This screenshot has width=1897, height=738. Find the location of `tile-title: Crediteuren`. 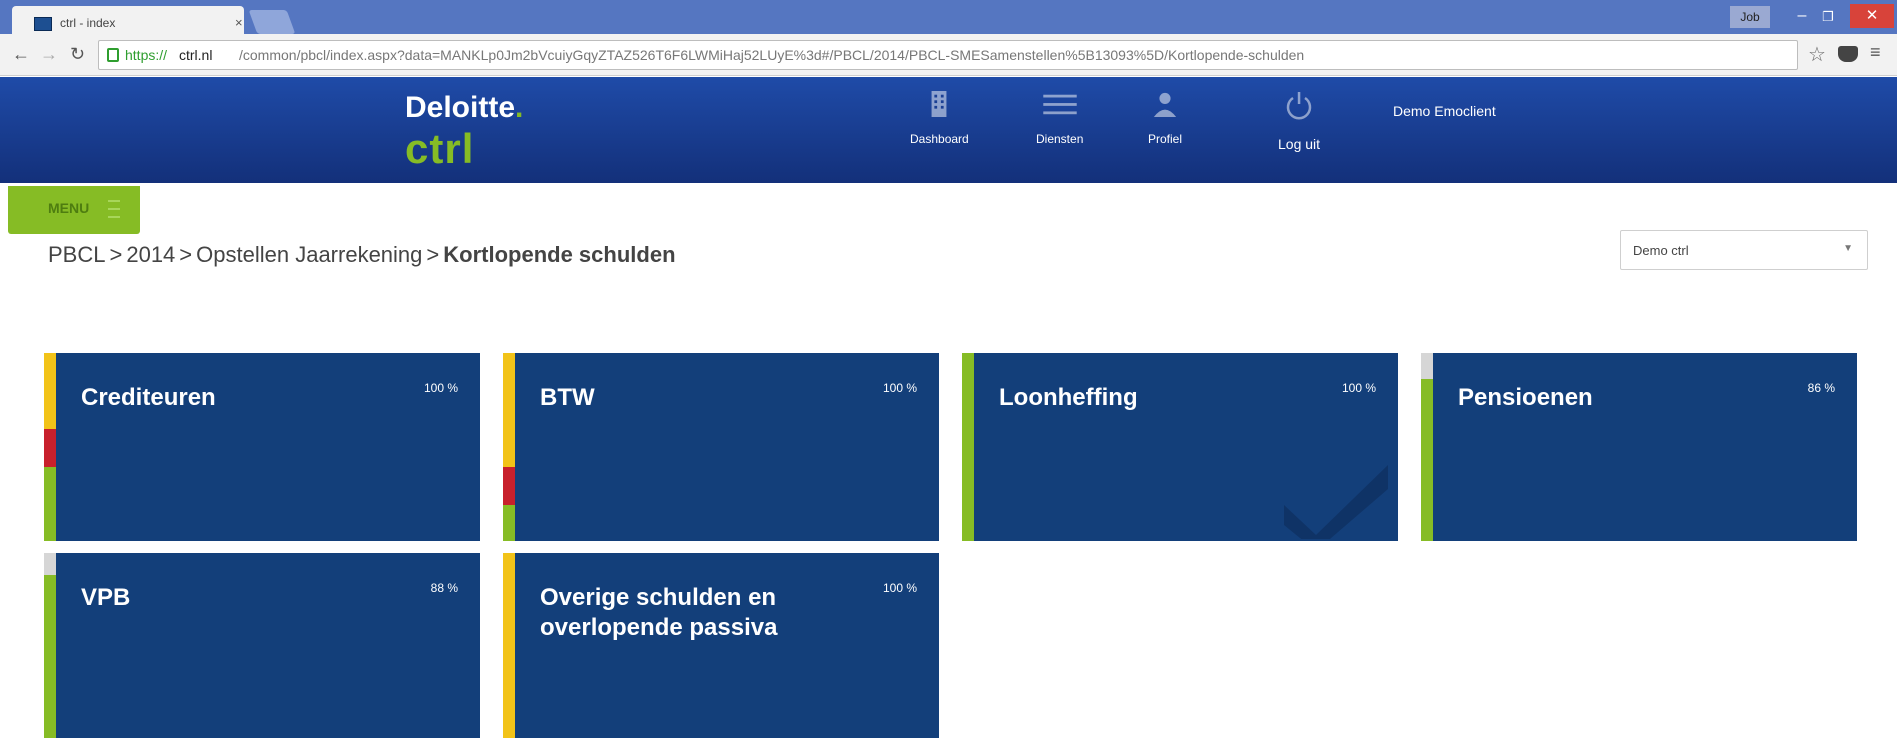

tile-title: Crediteuren is located at coordinates (148, 397).